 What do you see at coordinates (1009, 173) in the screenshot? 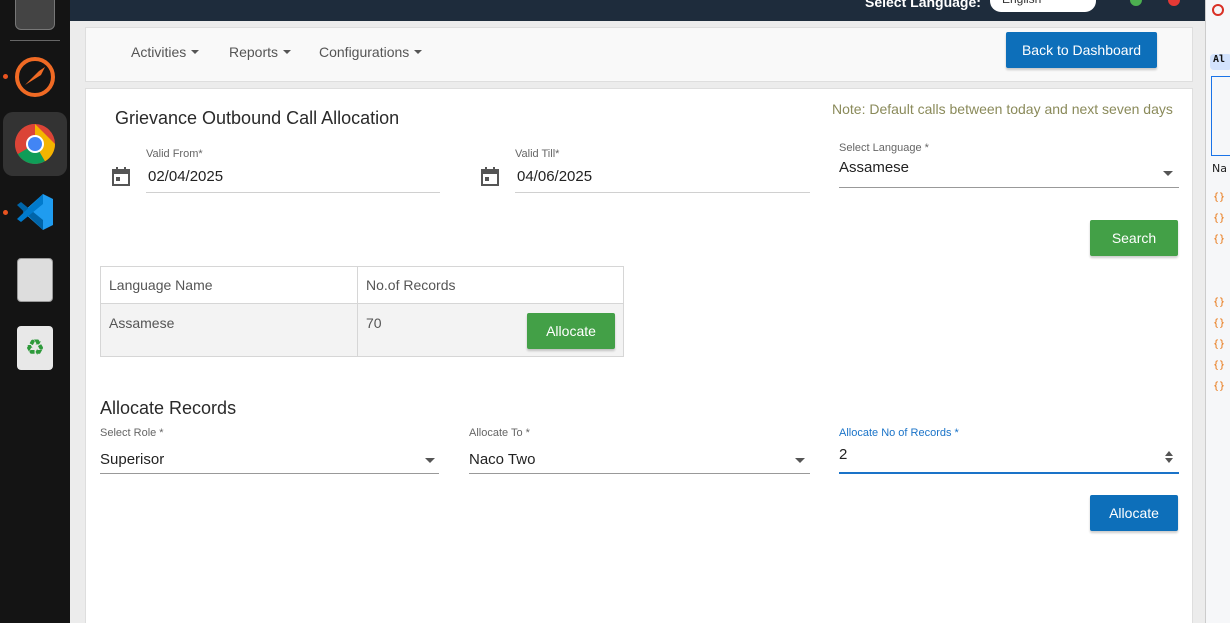
I see `language-select: Assamese` at bounding box center [1009, 173].